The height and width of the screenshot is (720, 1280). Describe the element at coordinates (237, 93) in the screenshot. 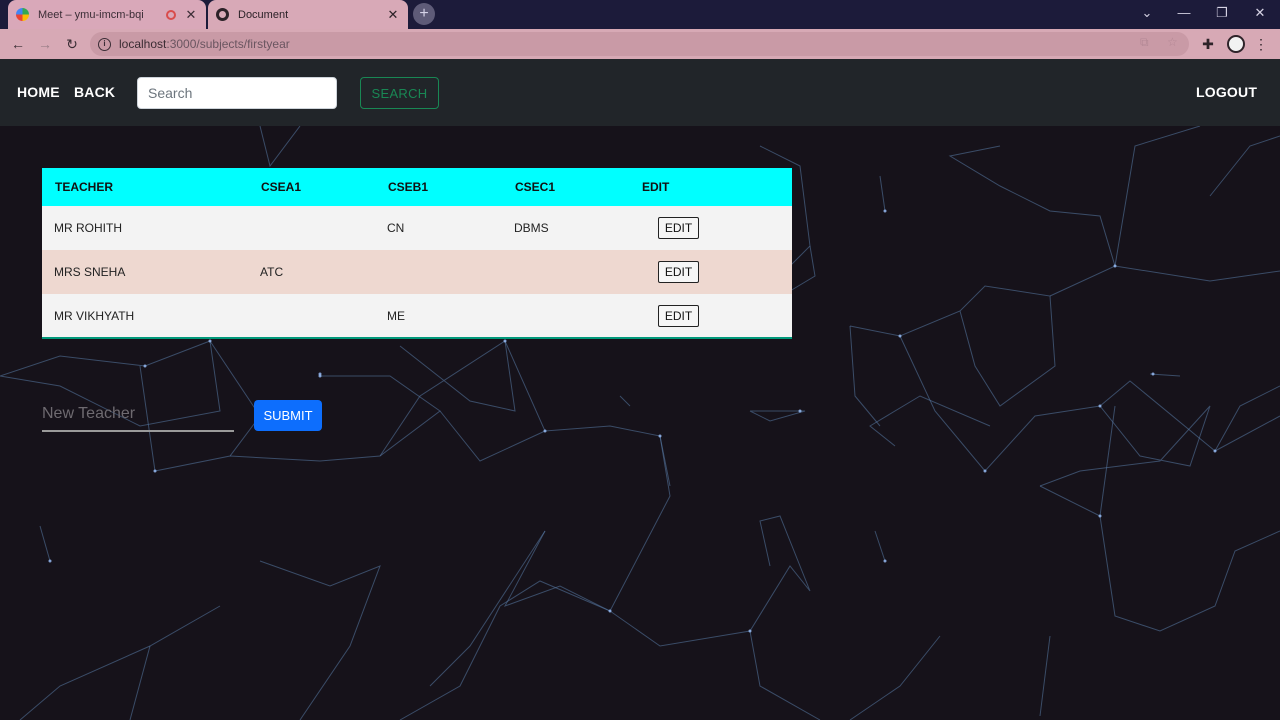

I see `search-input` at that location.